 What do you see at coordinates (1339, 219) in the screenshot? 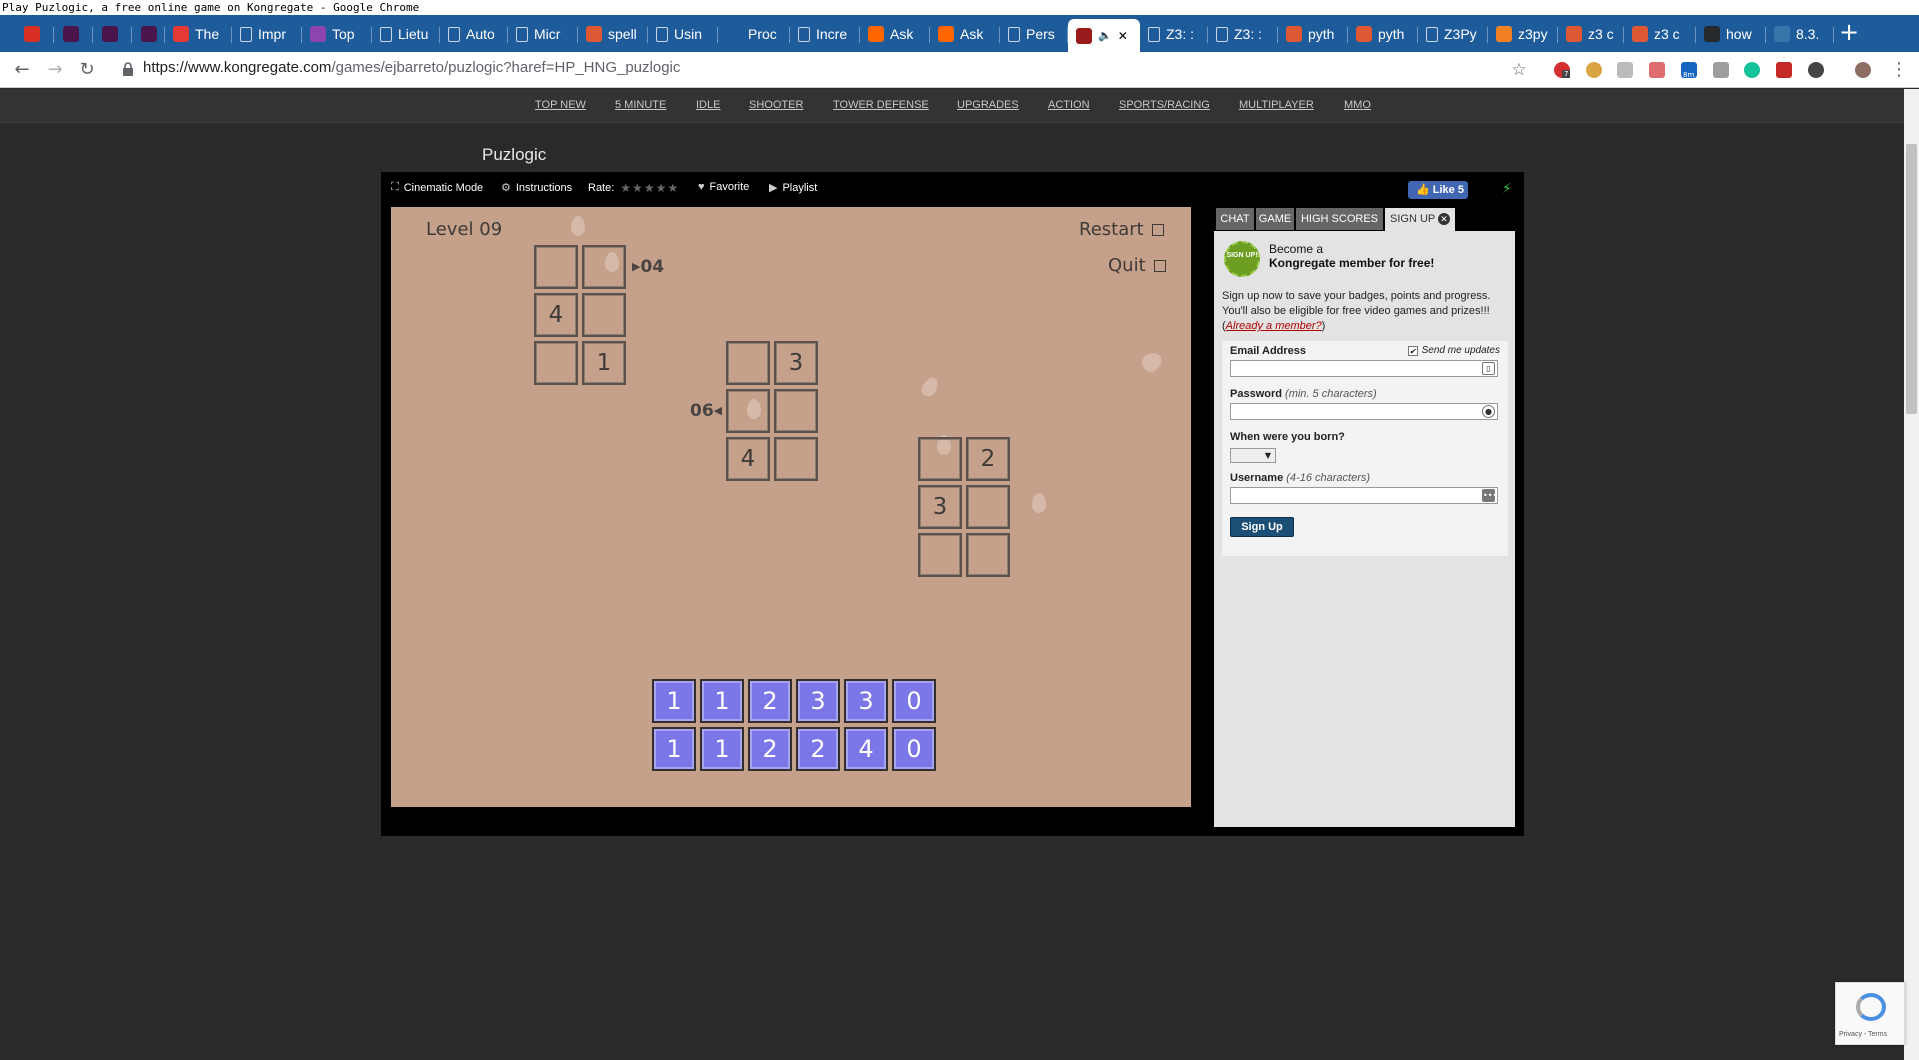
I see `tab-high-scores: HIGH SCORES` at bounding box center [1339, 219].